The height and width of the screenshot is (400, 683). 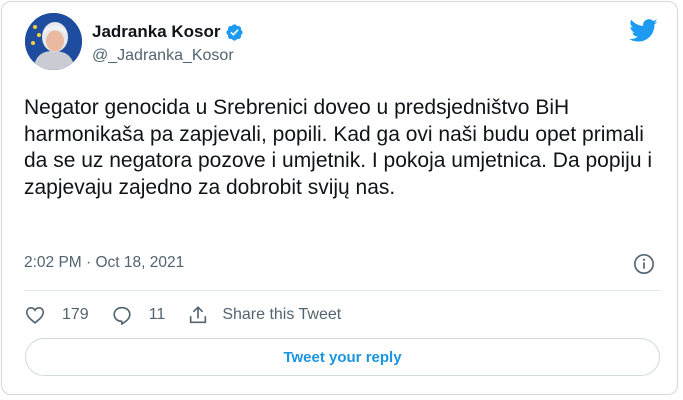 I want to click on share-button: Share this Tweet, so click(x=264, y=315).